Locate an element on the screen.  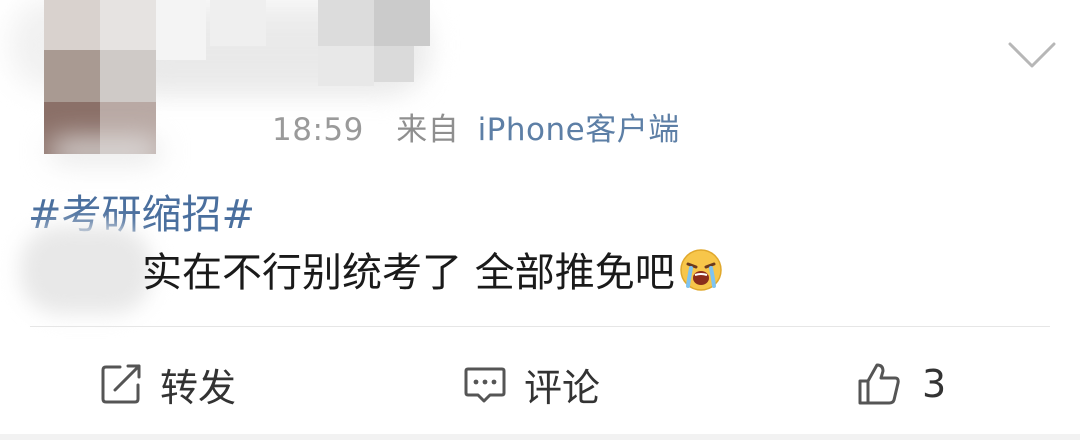
divider is located at coordinates (540, 326).